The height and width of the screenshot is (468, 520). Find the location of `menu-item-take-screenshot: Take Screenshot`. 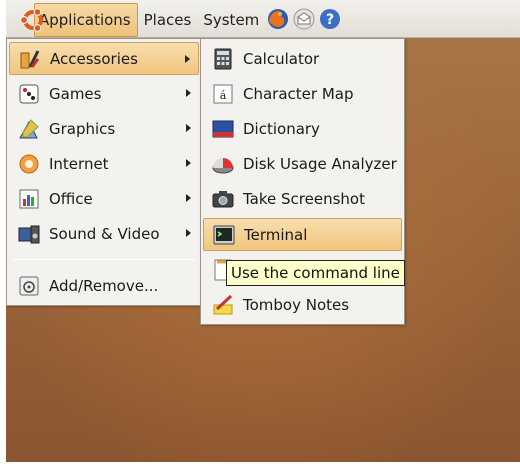

menu-item-take-screenshot: Take Screenshot is located at coordinates (302, 198).